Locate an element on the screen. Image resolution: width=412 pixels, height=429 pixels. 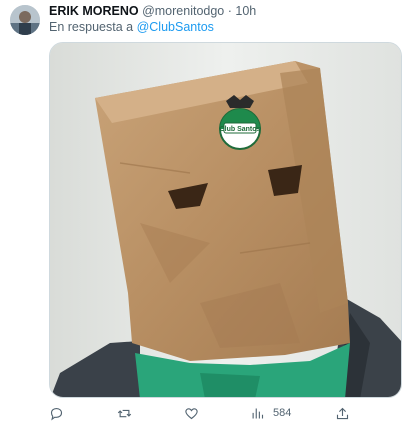
like-icon is located at coordinates (191, 413).